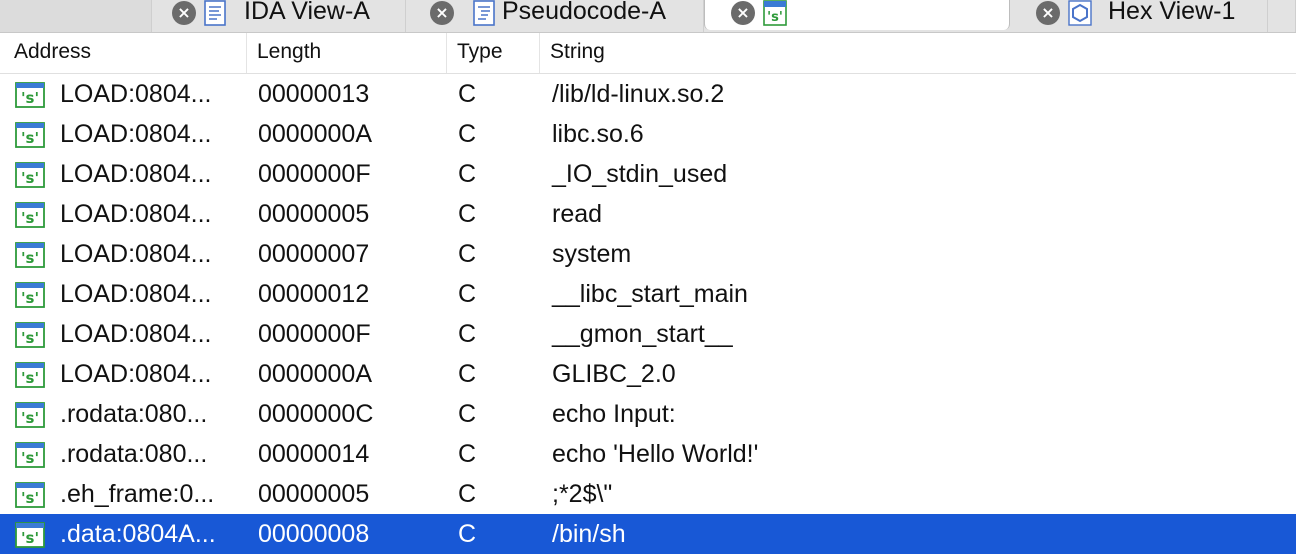 Image resolution: width=1296 pixels, height=558 pixels. What do you see at coordinates (314, 534) in the screenshot?
I see `cell-length: 00000008` at bounding box center [314, 534].